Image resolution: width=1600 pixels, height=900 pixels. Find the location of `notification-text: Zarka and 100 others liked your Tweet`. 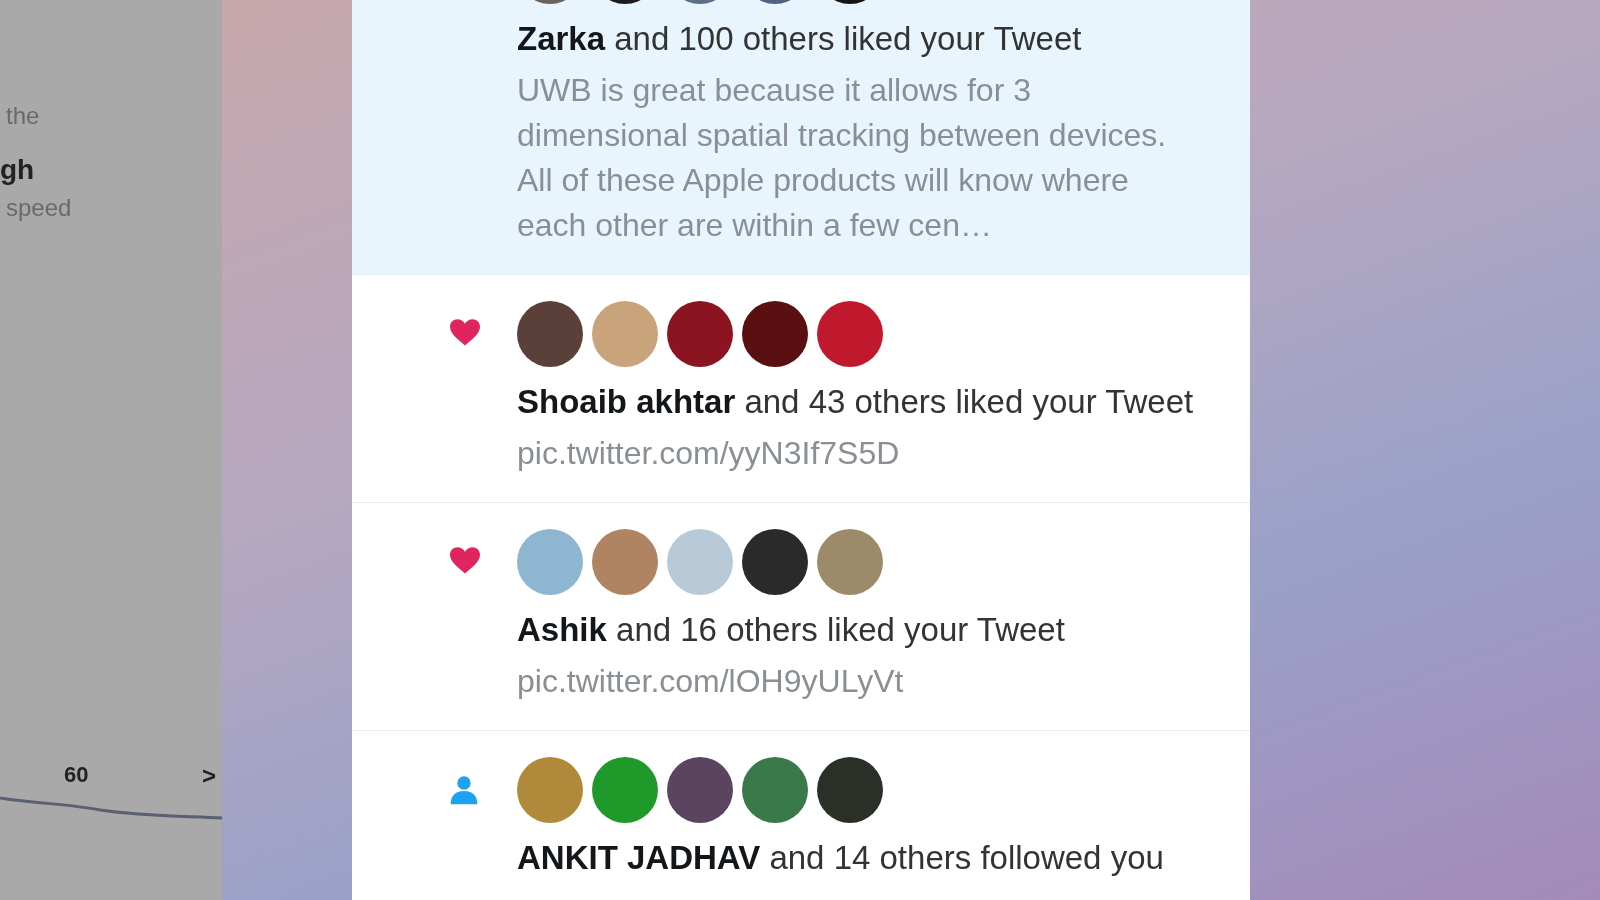

notification-text: Zarka and 100 others liked your Tweet is located at coordinates (800, 39).